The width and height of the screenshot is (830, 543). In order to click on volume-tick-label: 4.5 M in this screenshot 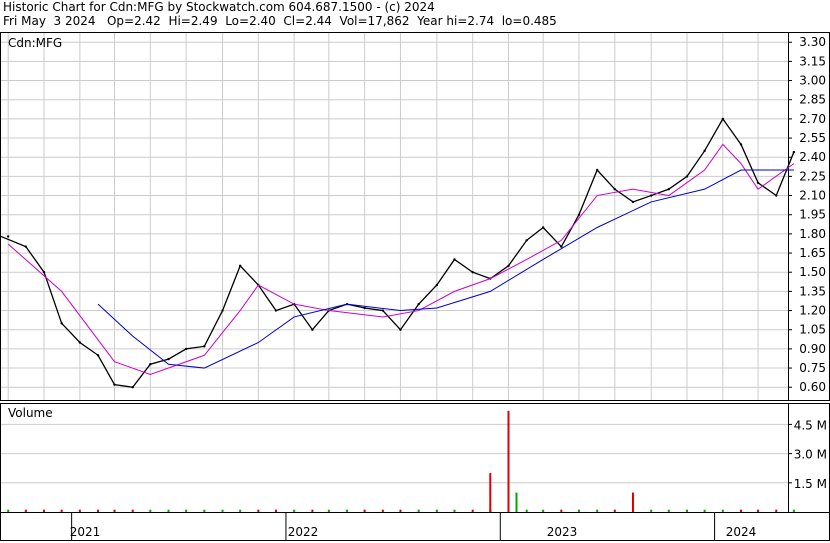, I will do `click(810, 425)`.